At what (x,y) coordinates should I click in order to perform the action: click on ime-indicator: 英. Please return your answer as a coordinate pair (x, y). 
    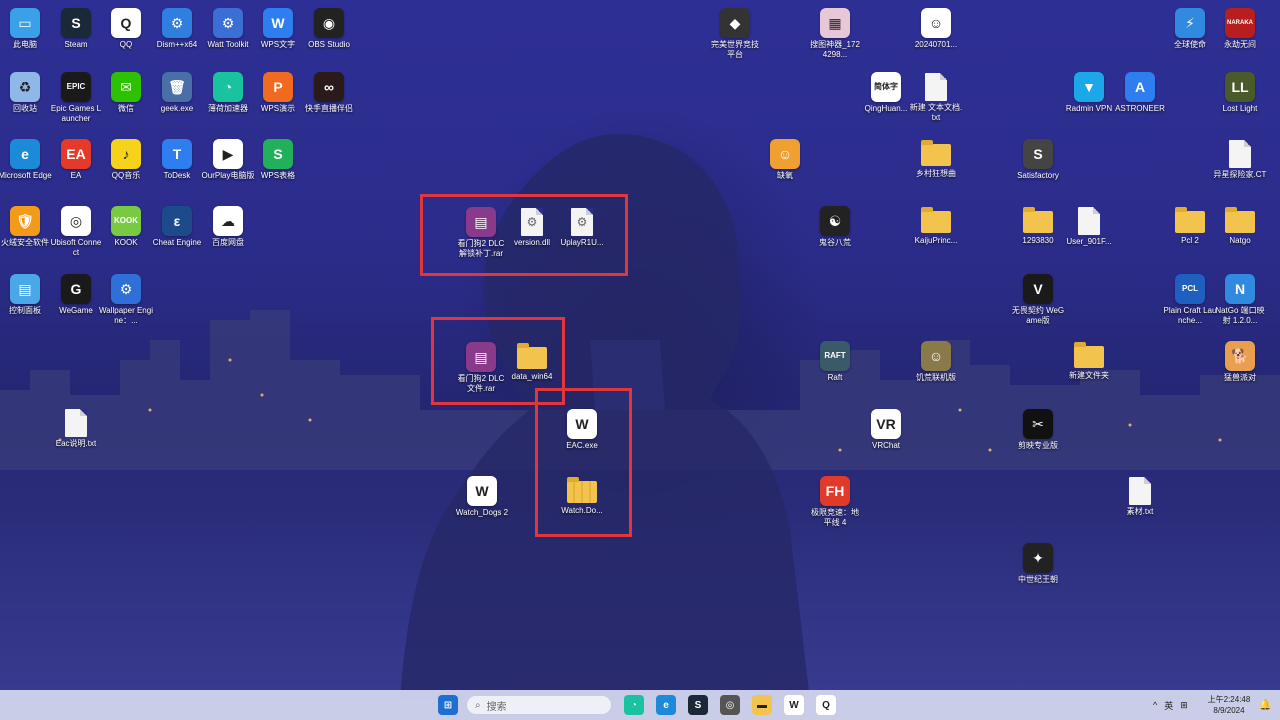
    Looking at the image, I should click on (1168, 705).